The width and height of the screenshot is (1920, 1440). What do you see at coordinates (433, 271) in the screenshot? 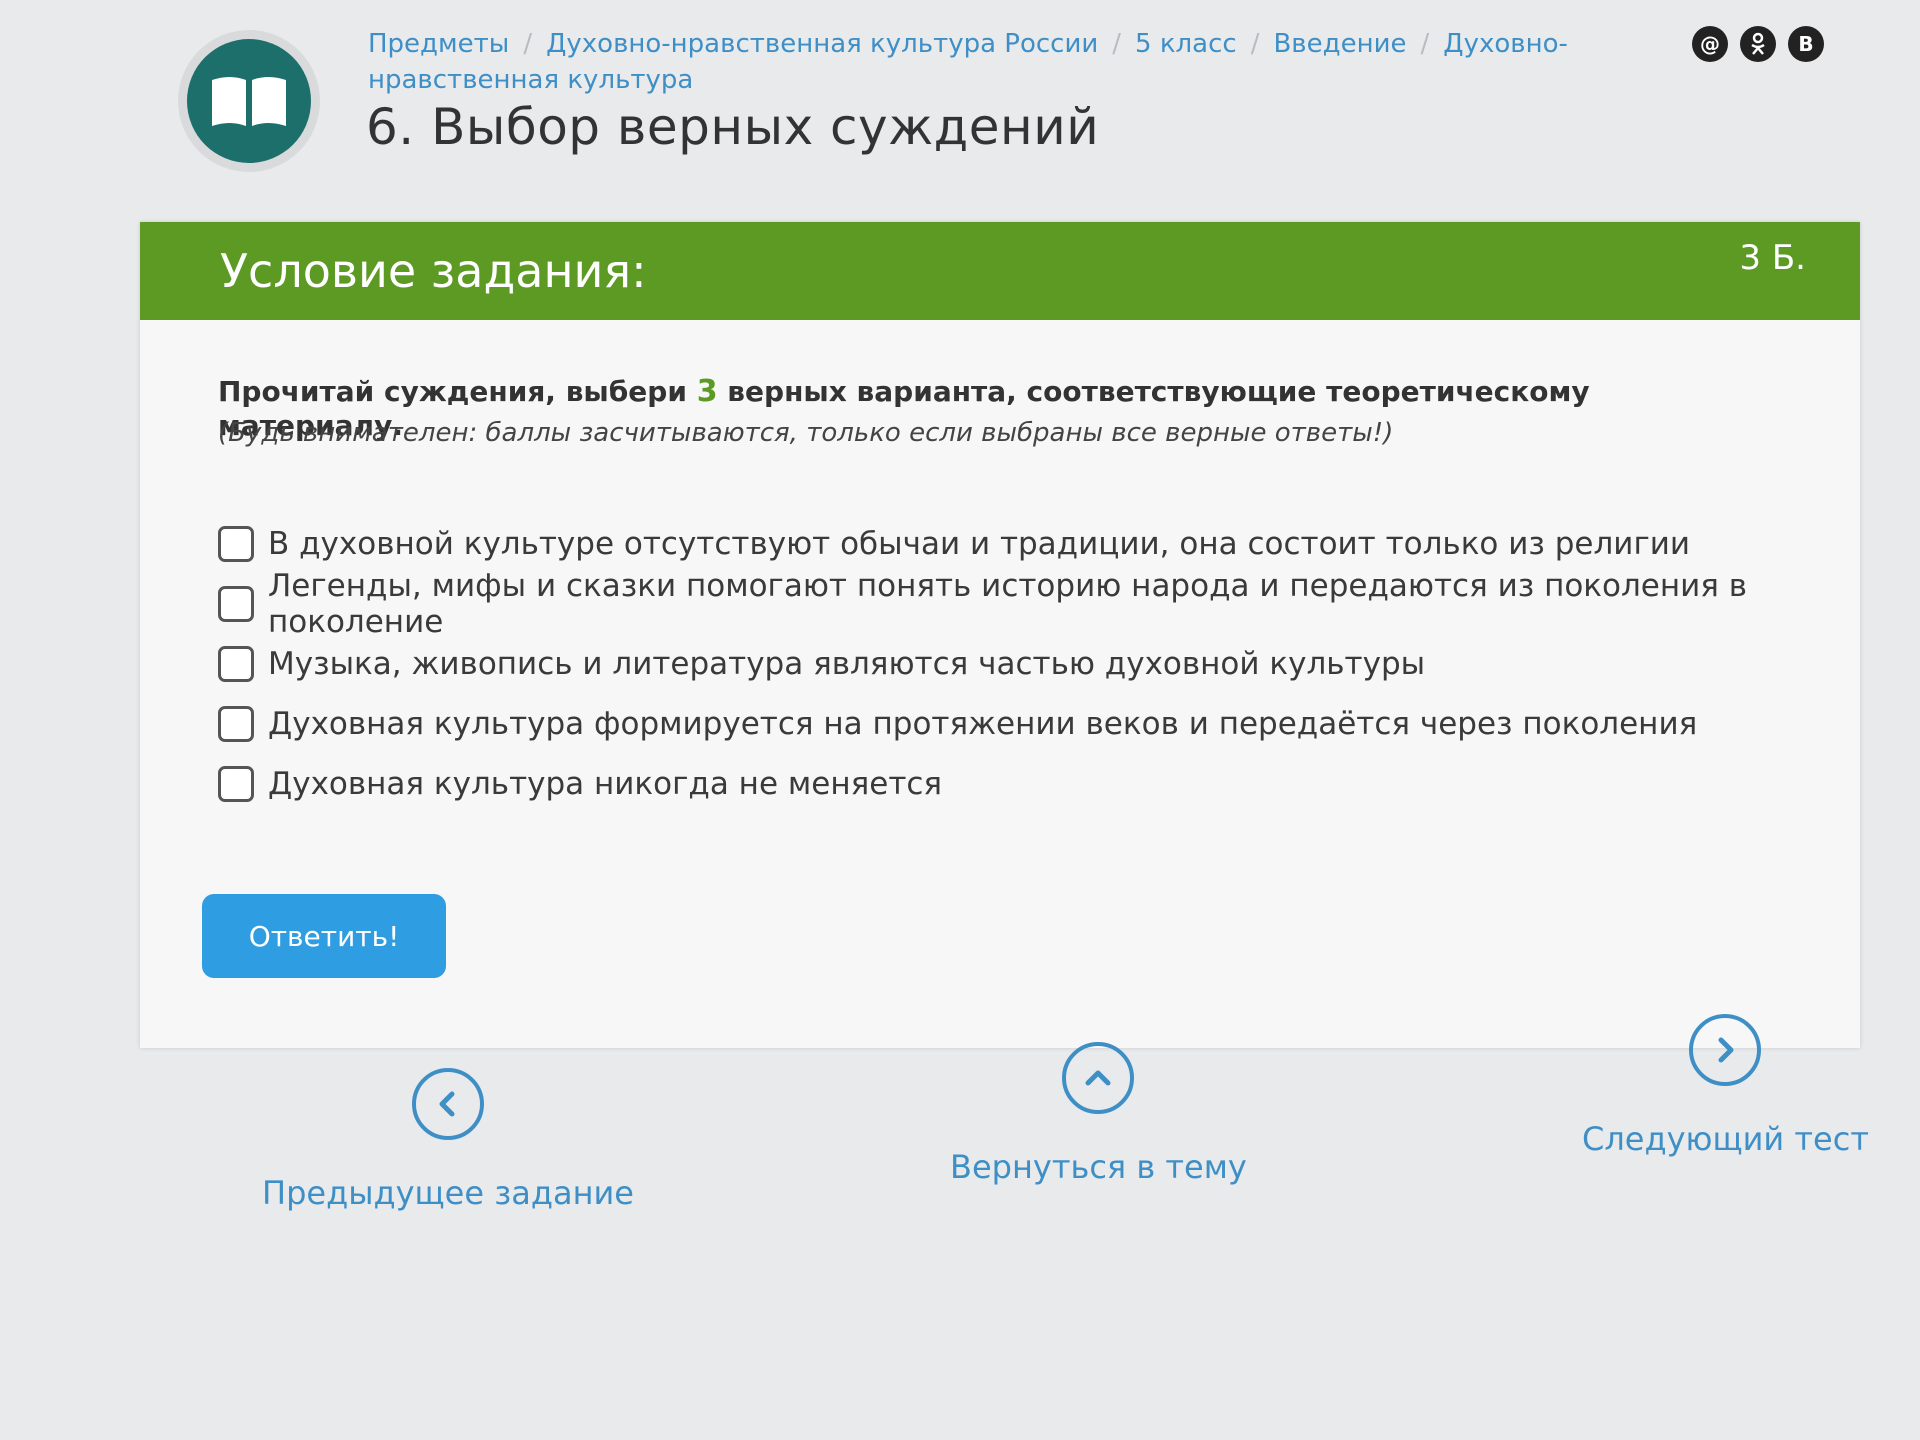
I see `task-header-title: Условие задания:` at bounding box center [433, 271].